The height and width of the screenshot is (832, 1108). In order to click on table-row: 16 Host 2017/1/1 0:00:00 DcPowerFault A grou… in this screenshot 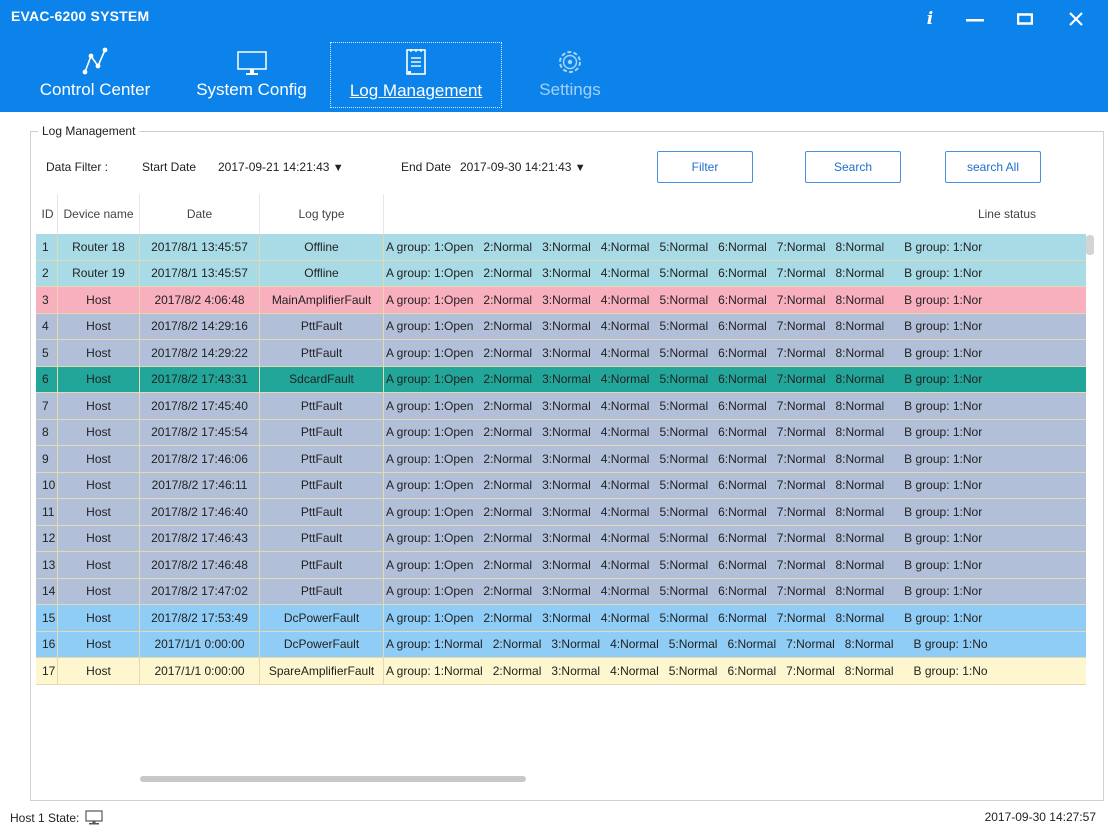, I will do `click(561, 644)`.